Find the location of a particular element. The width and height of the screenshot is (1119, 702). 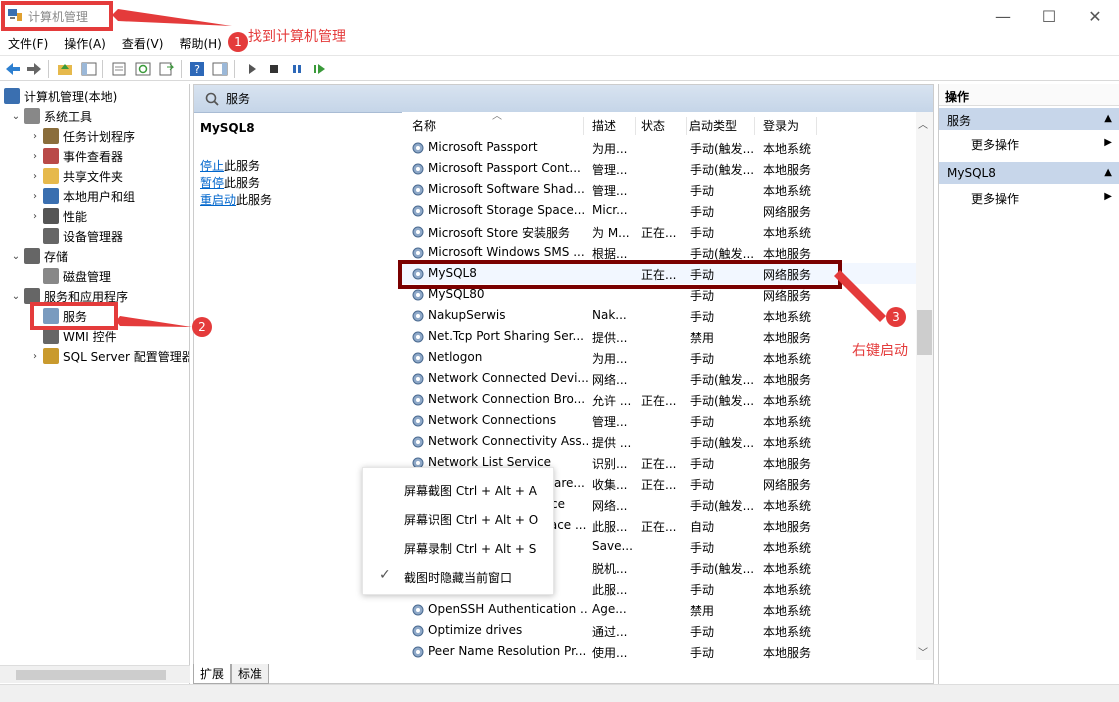

status-bar is located at coordinates (559, 693).